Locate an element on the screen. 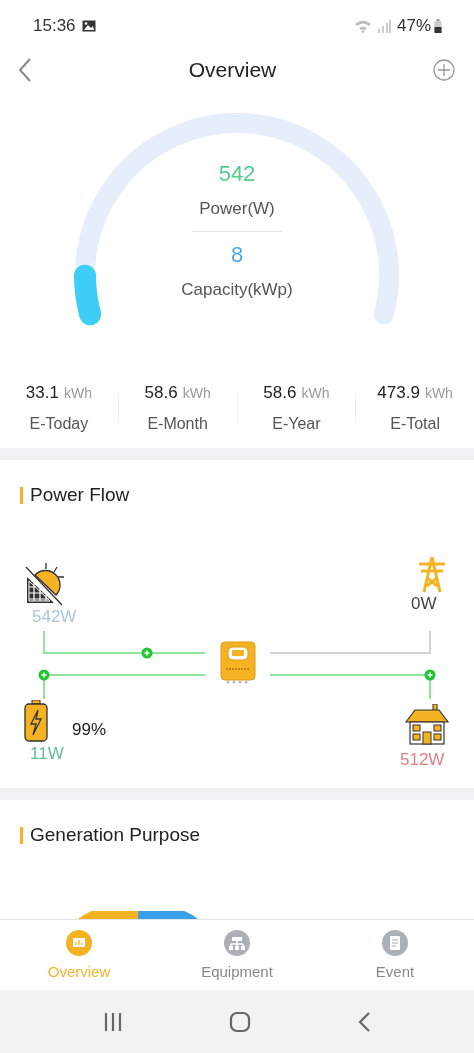  power-reading: 11W is located at coordinates (47, 754).